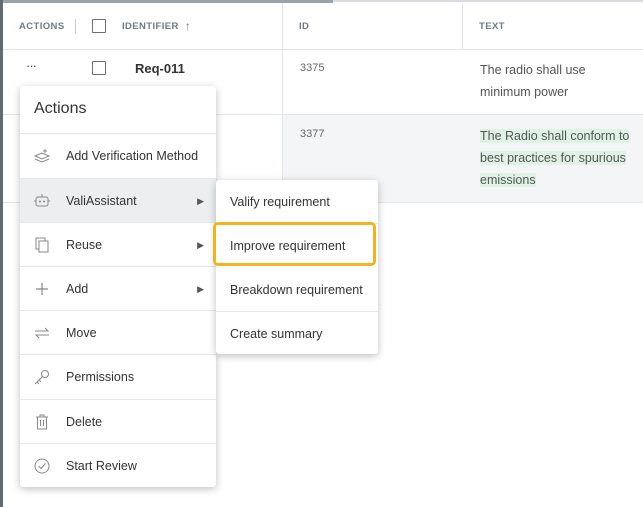 The image size is (643, 507). I want to click on menu-item-label: Add, so click(77, 289).